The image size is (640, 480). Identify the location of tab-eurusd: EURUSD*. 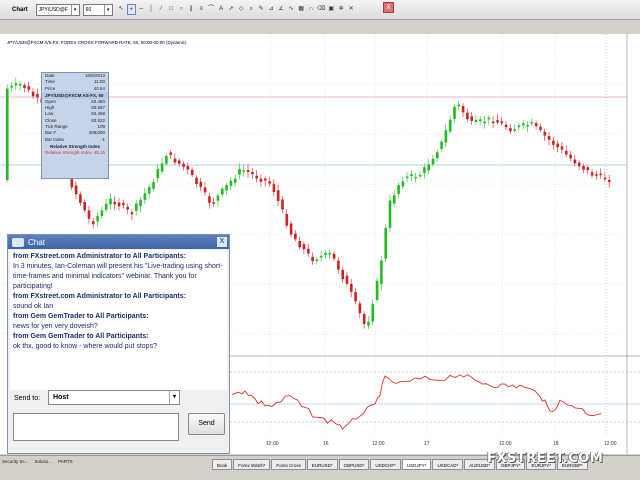
(322, 464).